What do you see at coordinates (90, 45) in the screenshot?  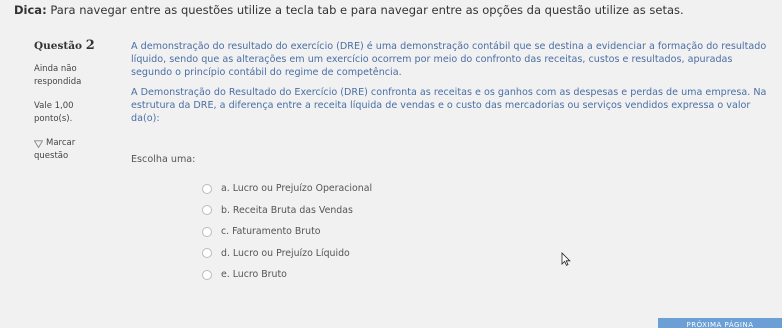 I see `question-number: 2` at bounding box center [90, 45].